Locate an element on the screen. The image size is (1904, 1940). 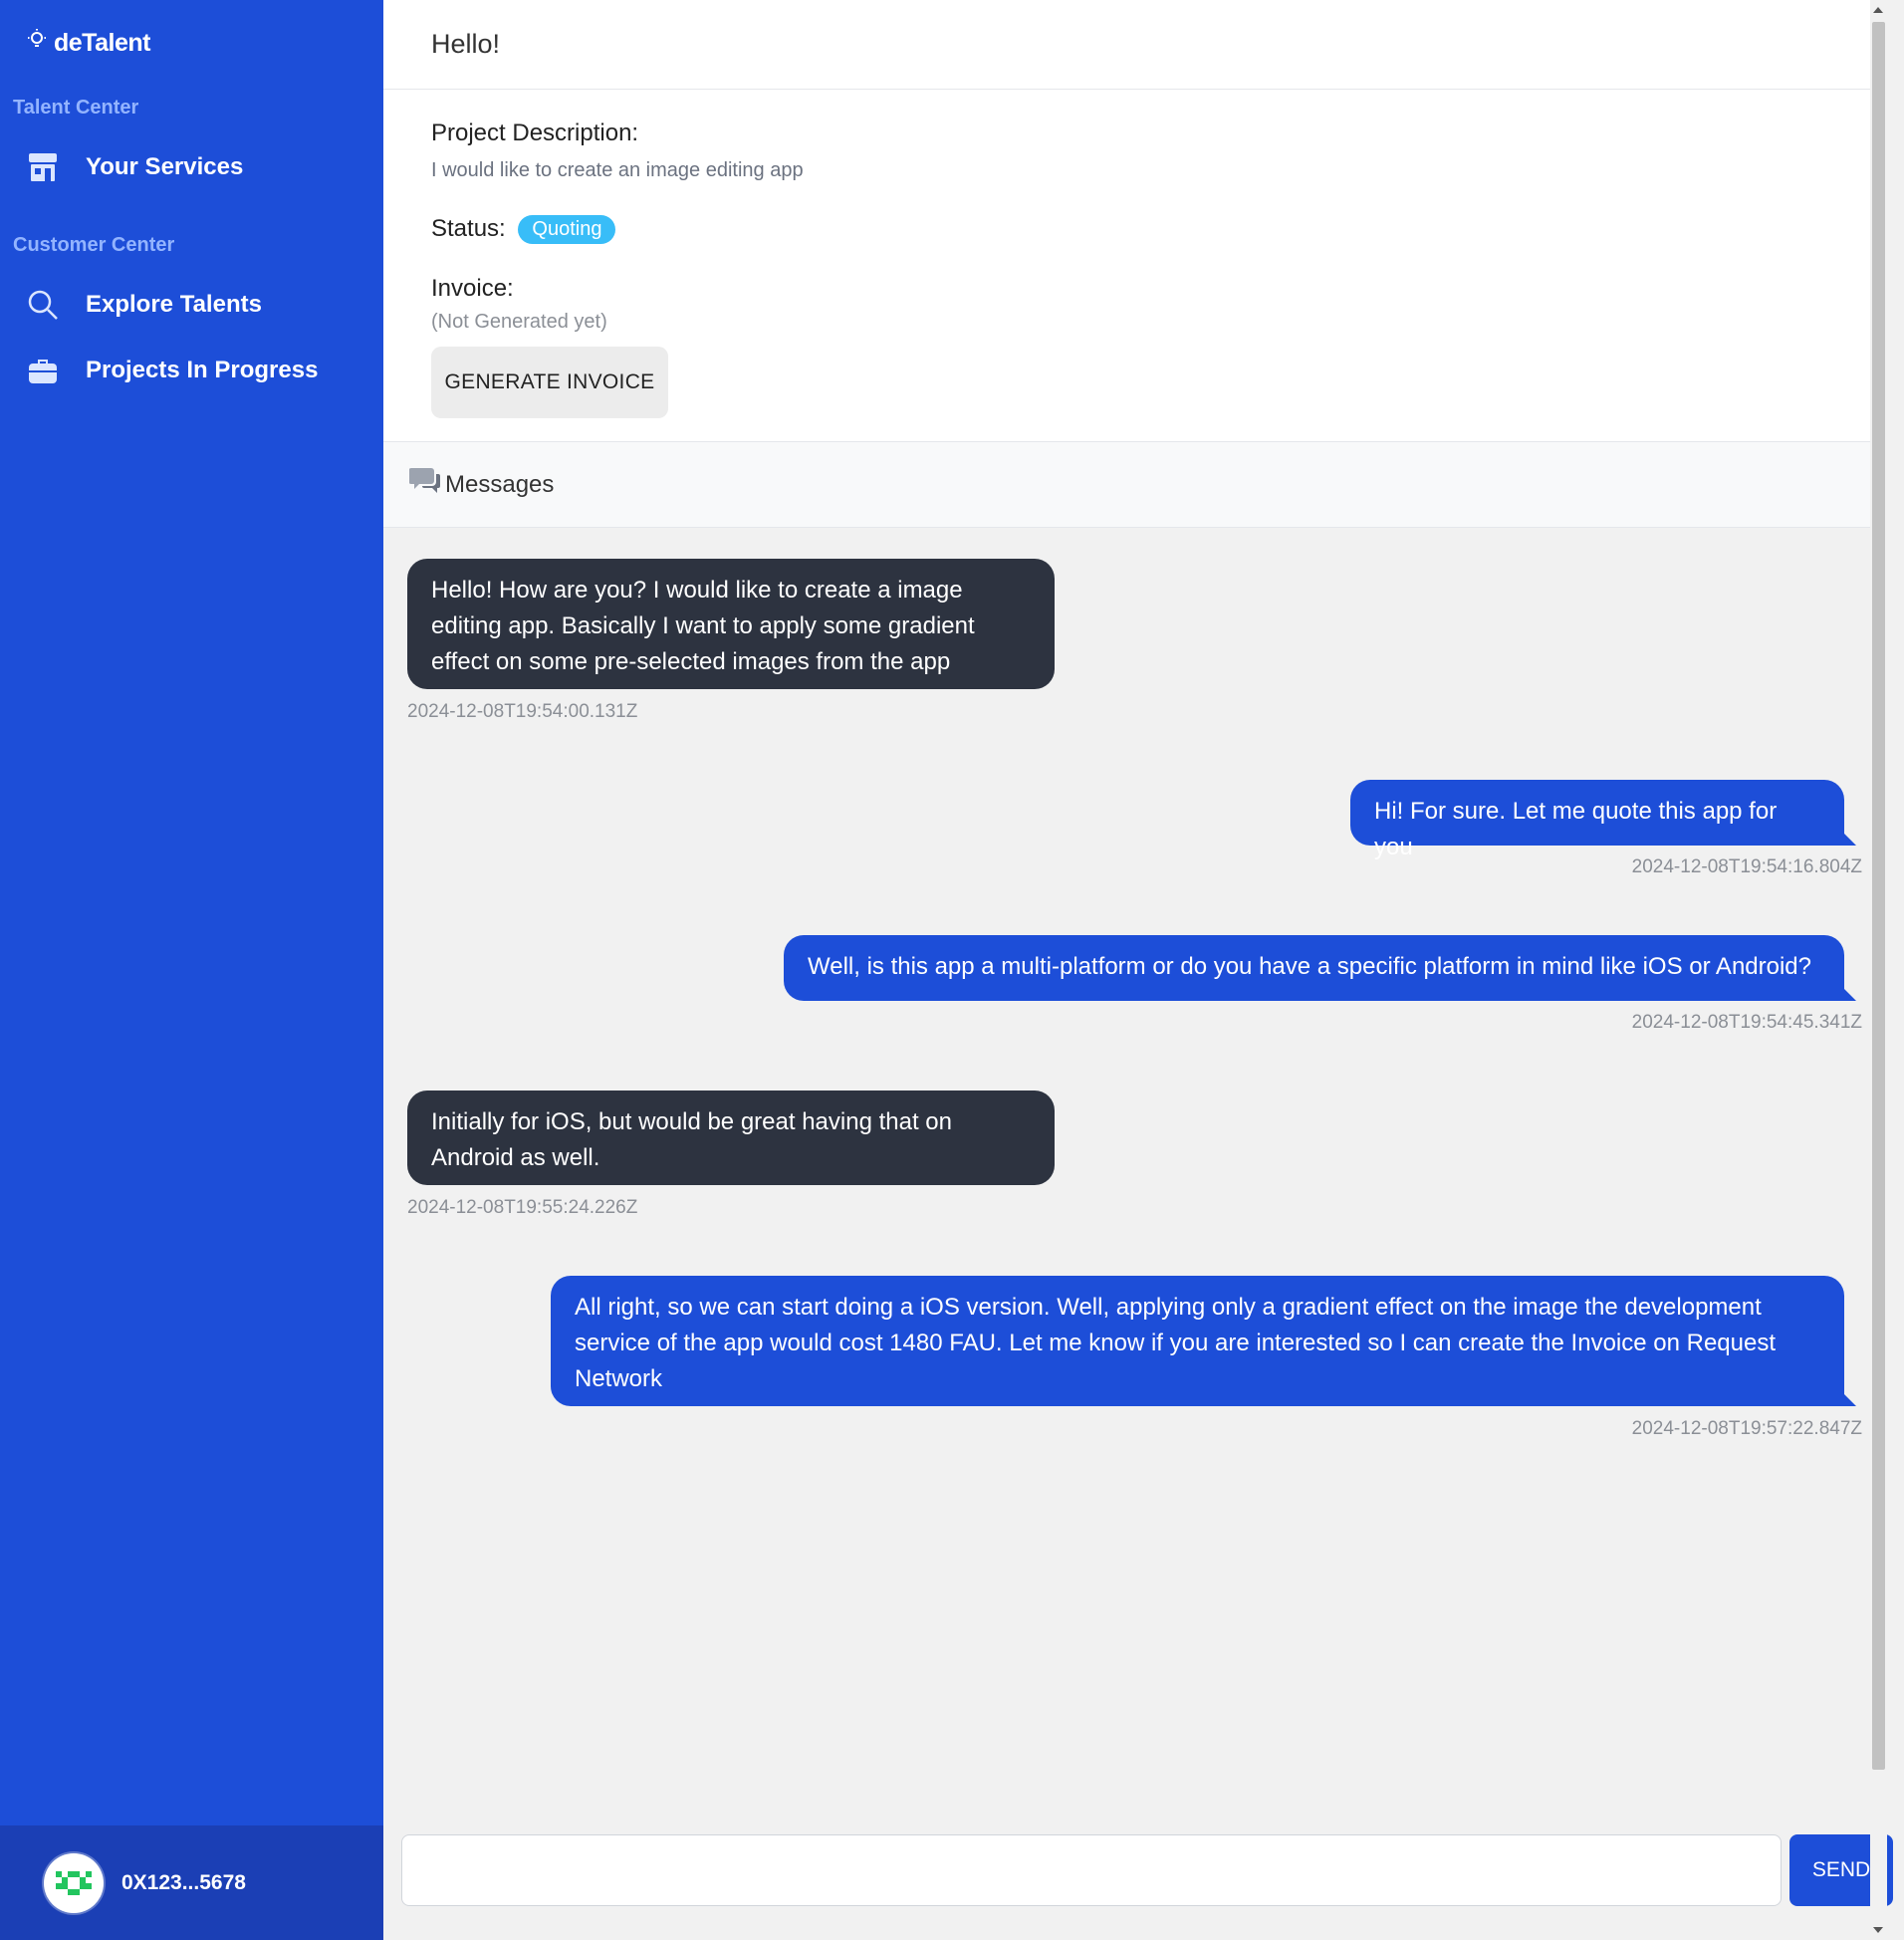
status-label: Status: is located at coordinates (469, 228).